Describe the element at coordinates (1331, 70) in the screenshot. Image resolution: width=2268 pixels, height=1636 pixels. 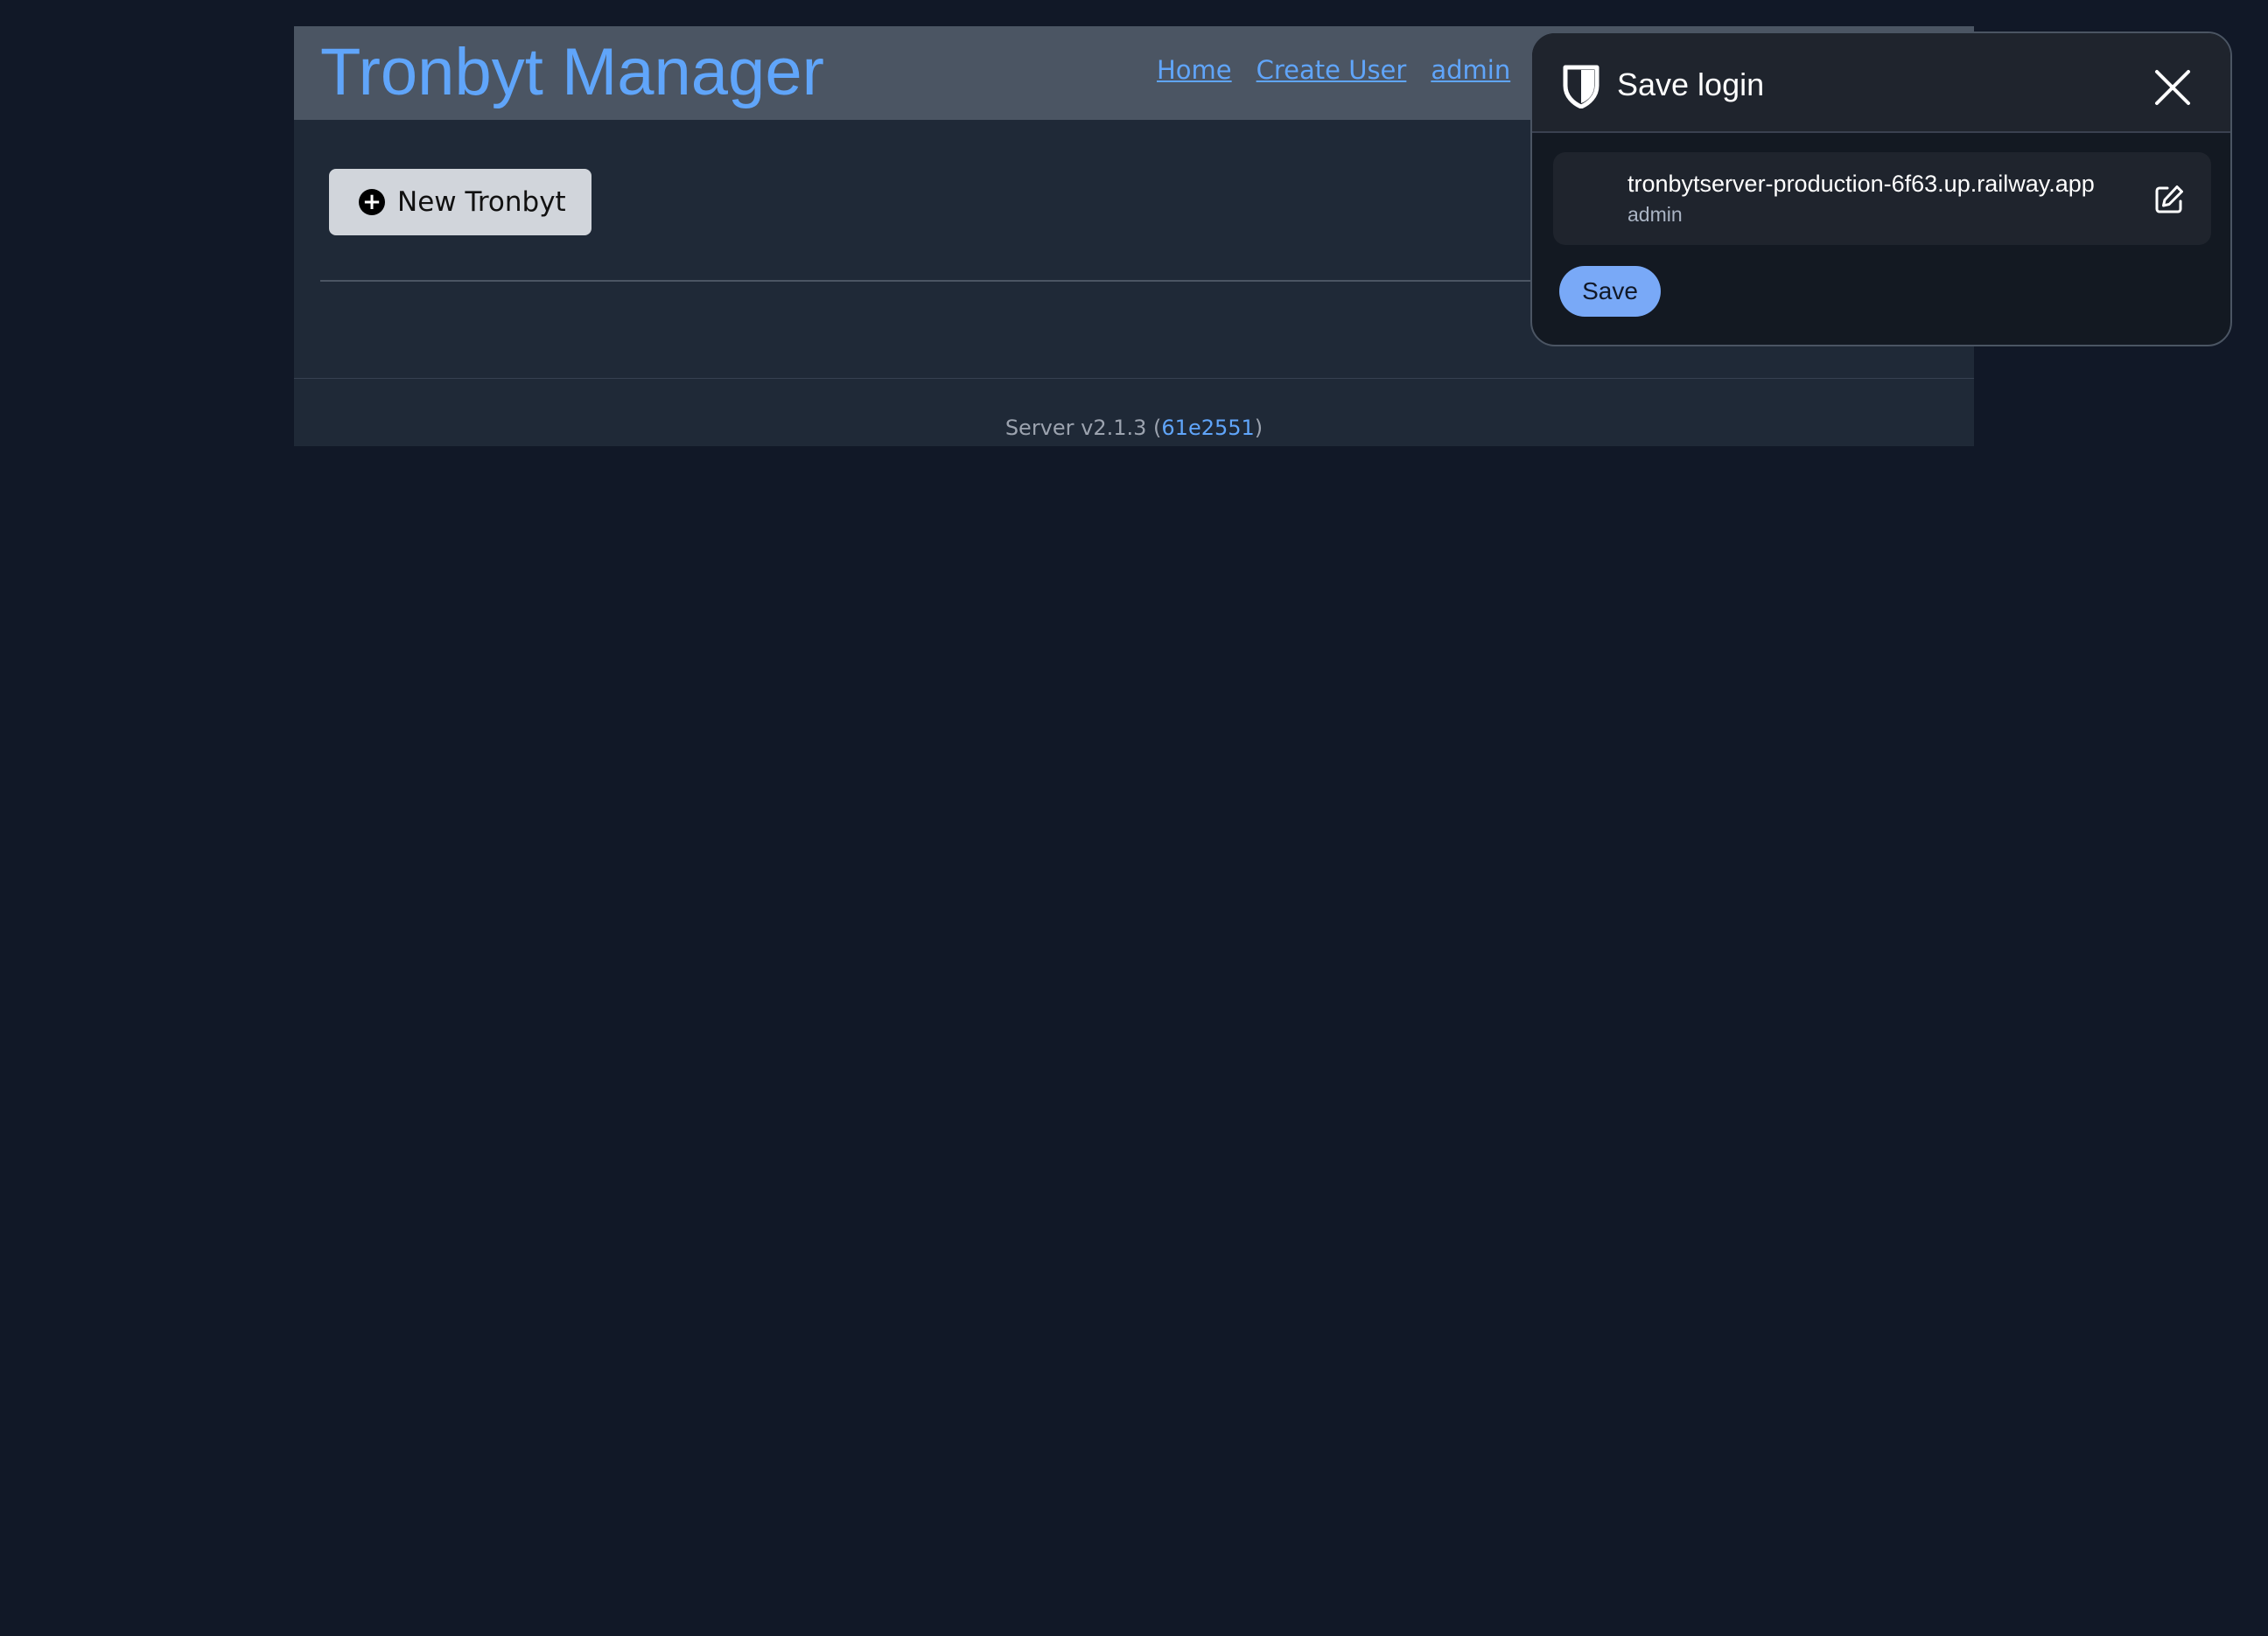
I see `nav-link-create-user: Create User` at that location.